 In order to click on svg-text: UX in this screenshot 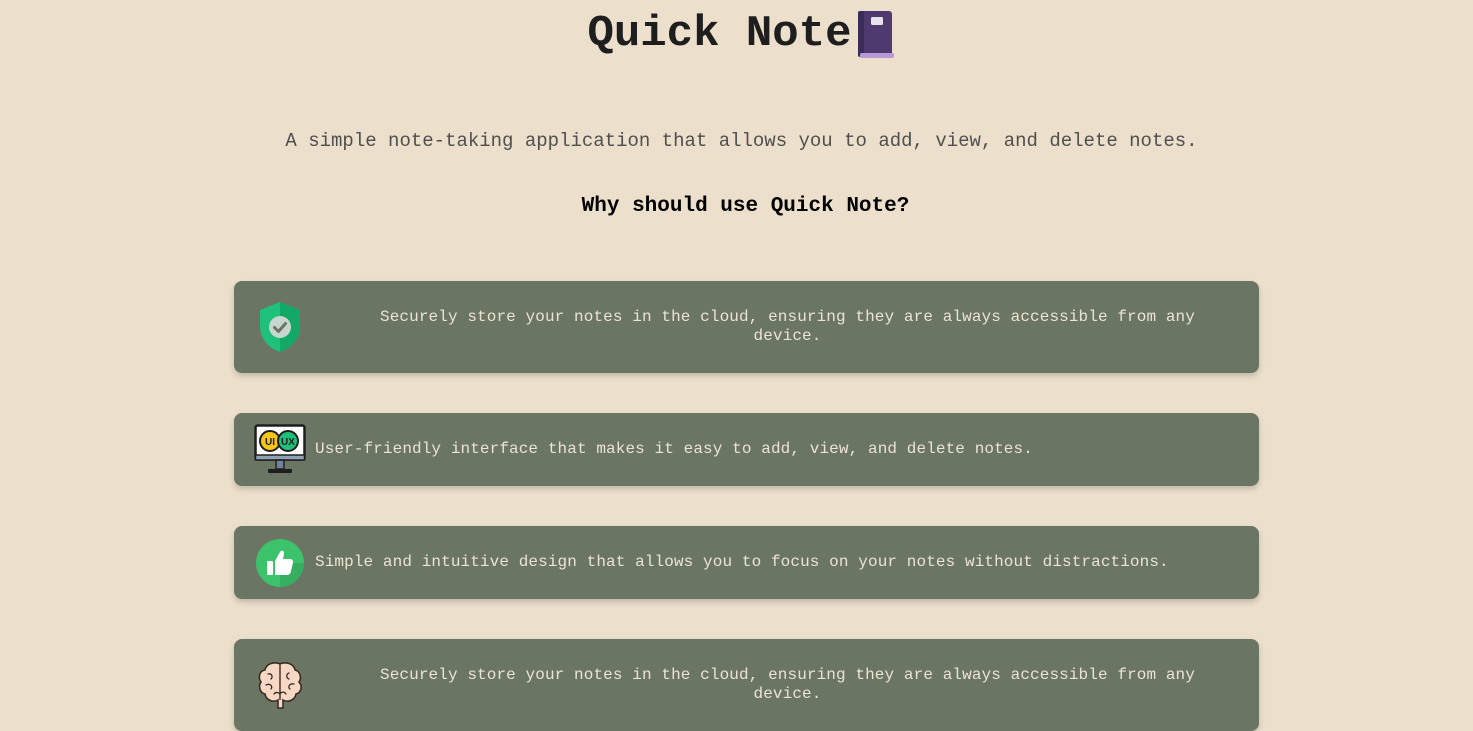, I will do `click(288, 442)`.